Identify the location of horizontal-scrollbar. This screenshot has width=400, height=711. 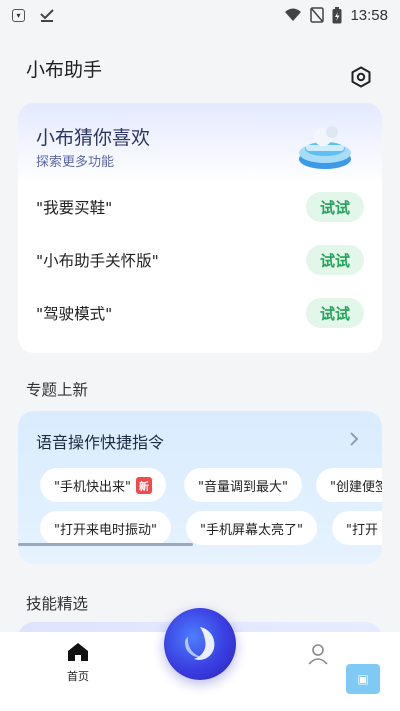
(105, 544).